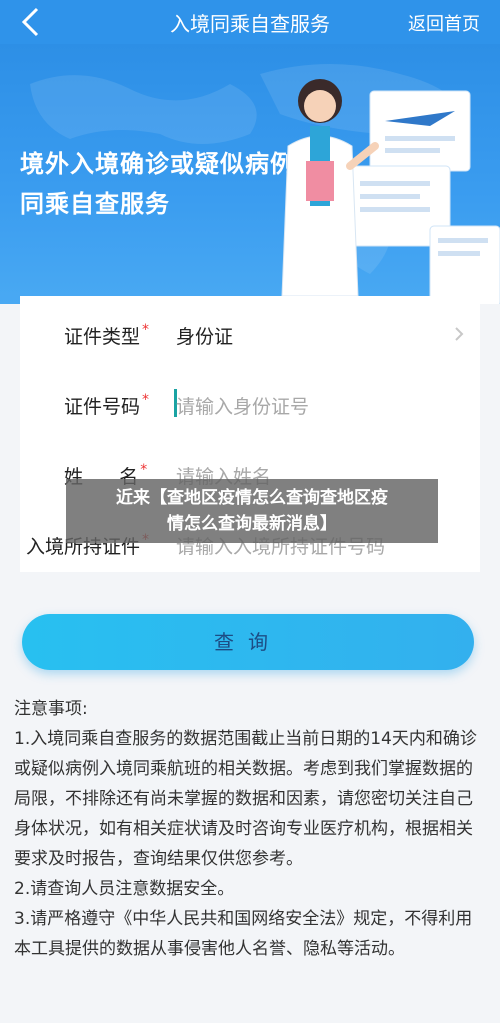 This screenshot has width=500, height=1023. What do you see at coordinates (95, 204) in the screenshot?
I see `banner-line-2: 同乘自查服务` at bounding box center [95, 204].